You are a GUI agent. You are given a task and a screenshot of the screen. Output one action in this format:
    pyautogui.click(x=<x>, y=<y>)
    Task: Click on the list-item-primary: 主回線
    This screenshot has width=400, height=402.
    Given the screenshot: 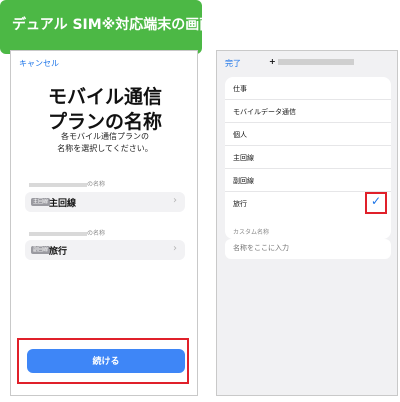 What is the action you would take?
    pyautogui.click(x=308, y=157)
    